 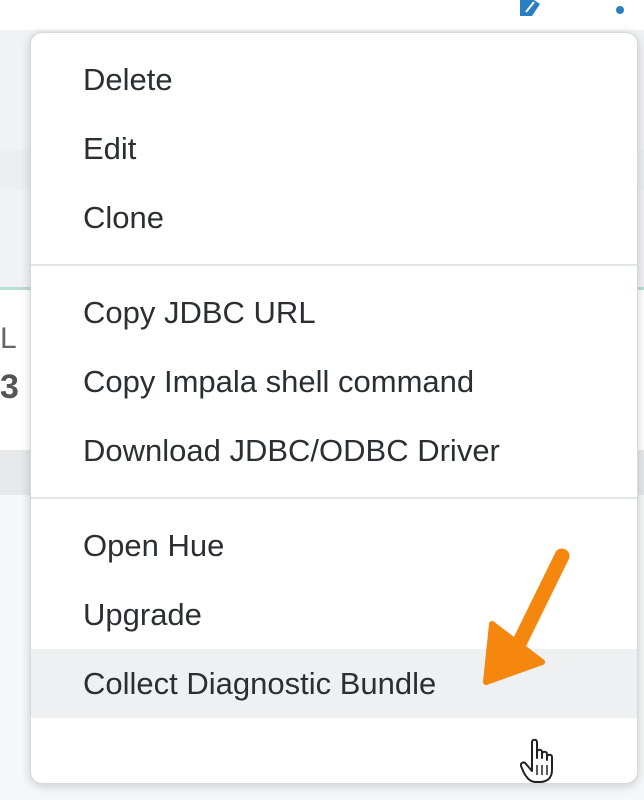 I want to click on status-dot-icon, so click(x=620, y=10).